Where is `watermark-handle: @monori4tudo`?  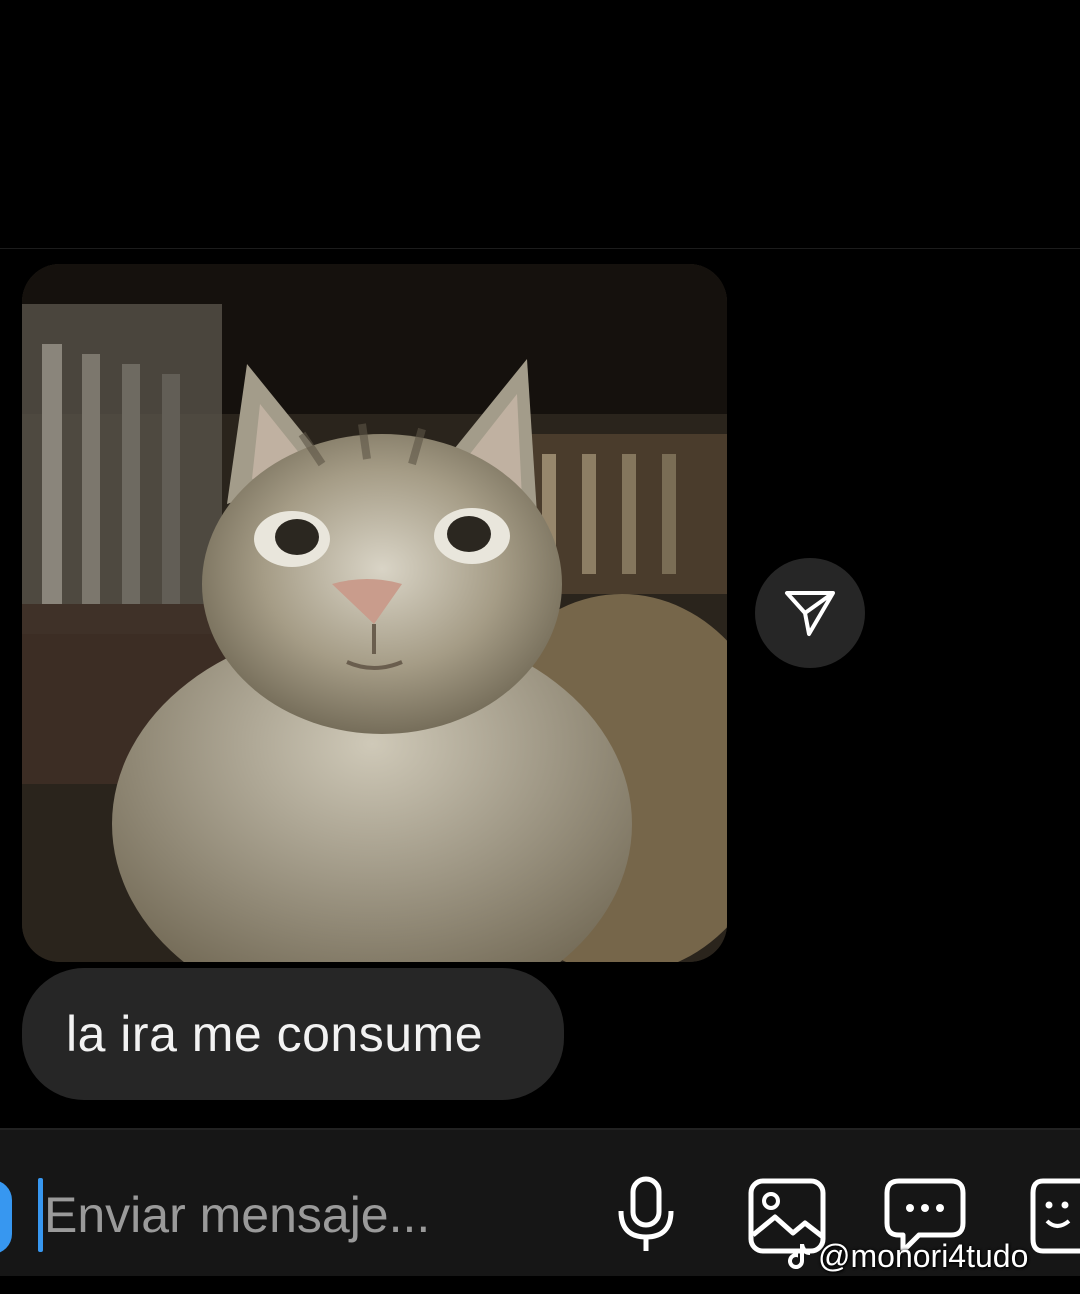
watermark-handle: @monori4tudo is located at coordinates (923, 1255).